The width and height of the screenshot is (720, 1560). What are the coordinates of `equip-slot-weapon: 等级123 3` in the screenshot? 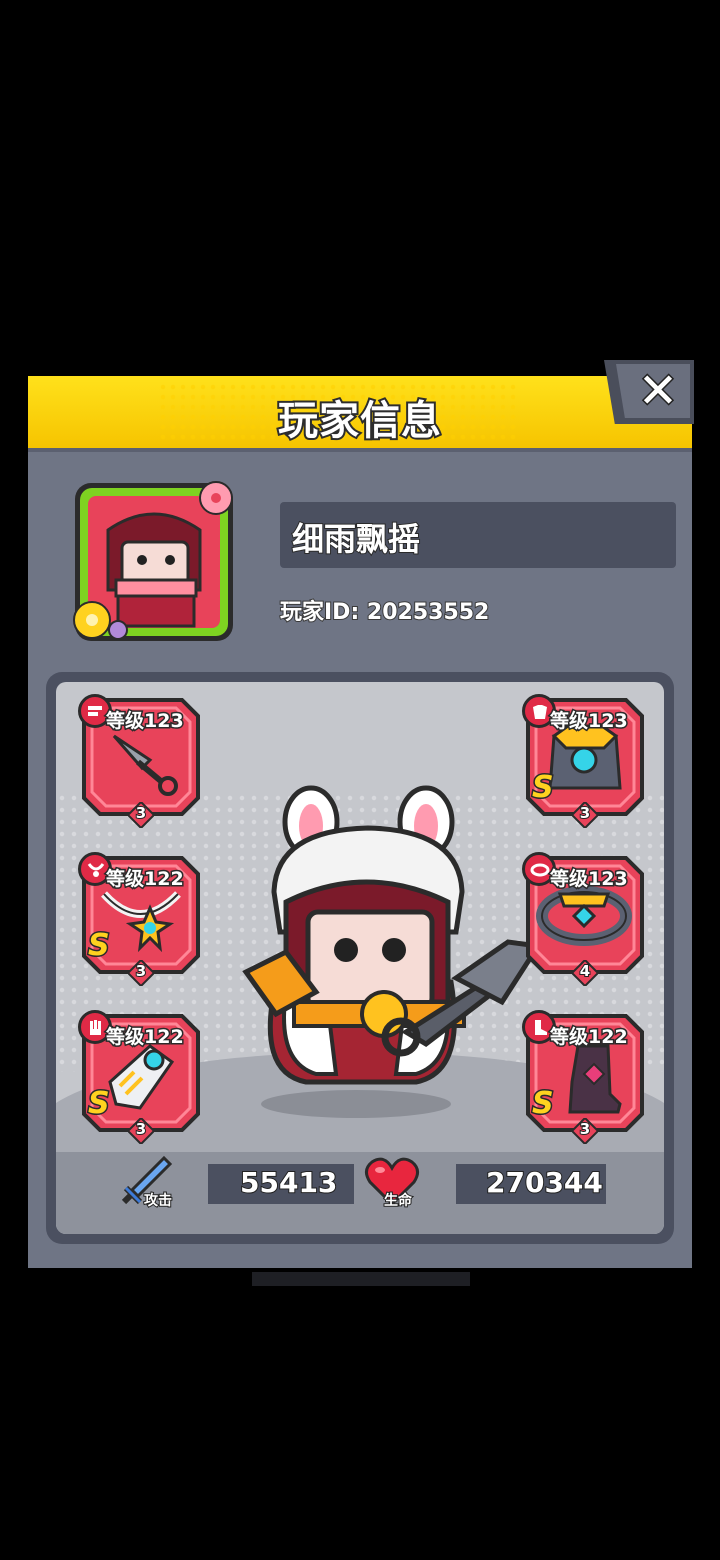 It's located at (140, 762).